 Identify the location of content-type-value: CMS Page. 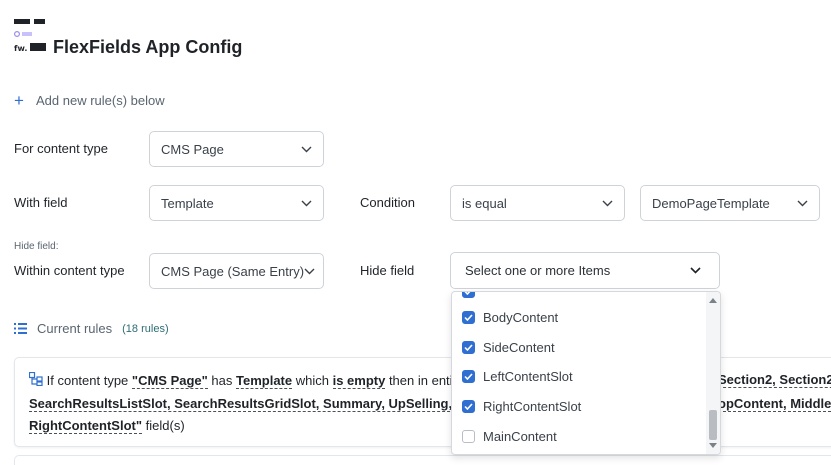
(192, 149).